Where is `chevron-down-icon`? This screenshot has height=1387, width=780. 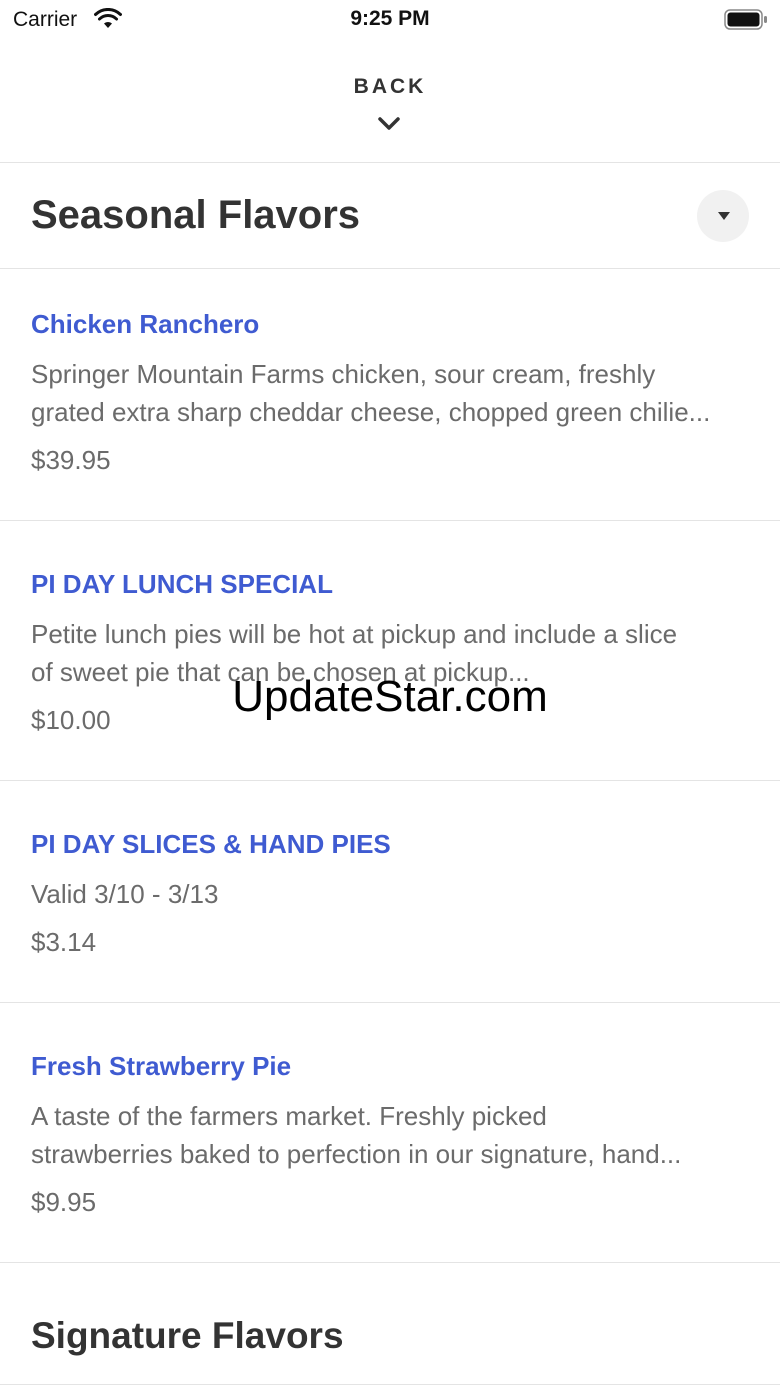 chevron-down-icon is located at coordinates (389, 124).